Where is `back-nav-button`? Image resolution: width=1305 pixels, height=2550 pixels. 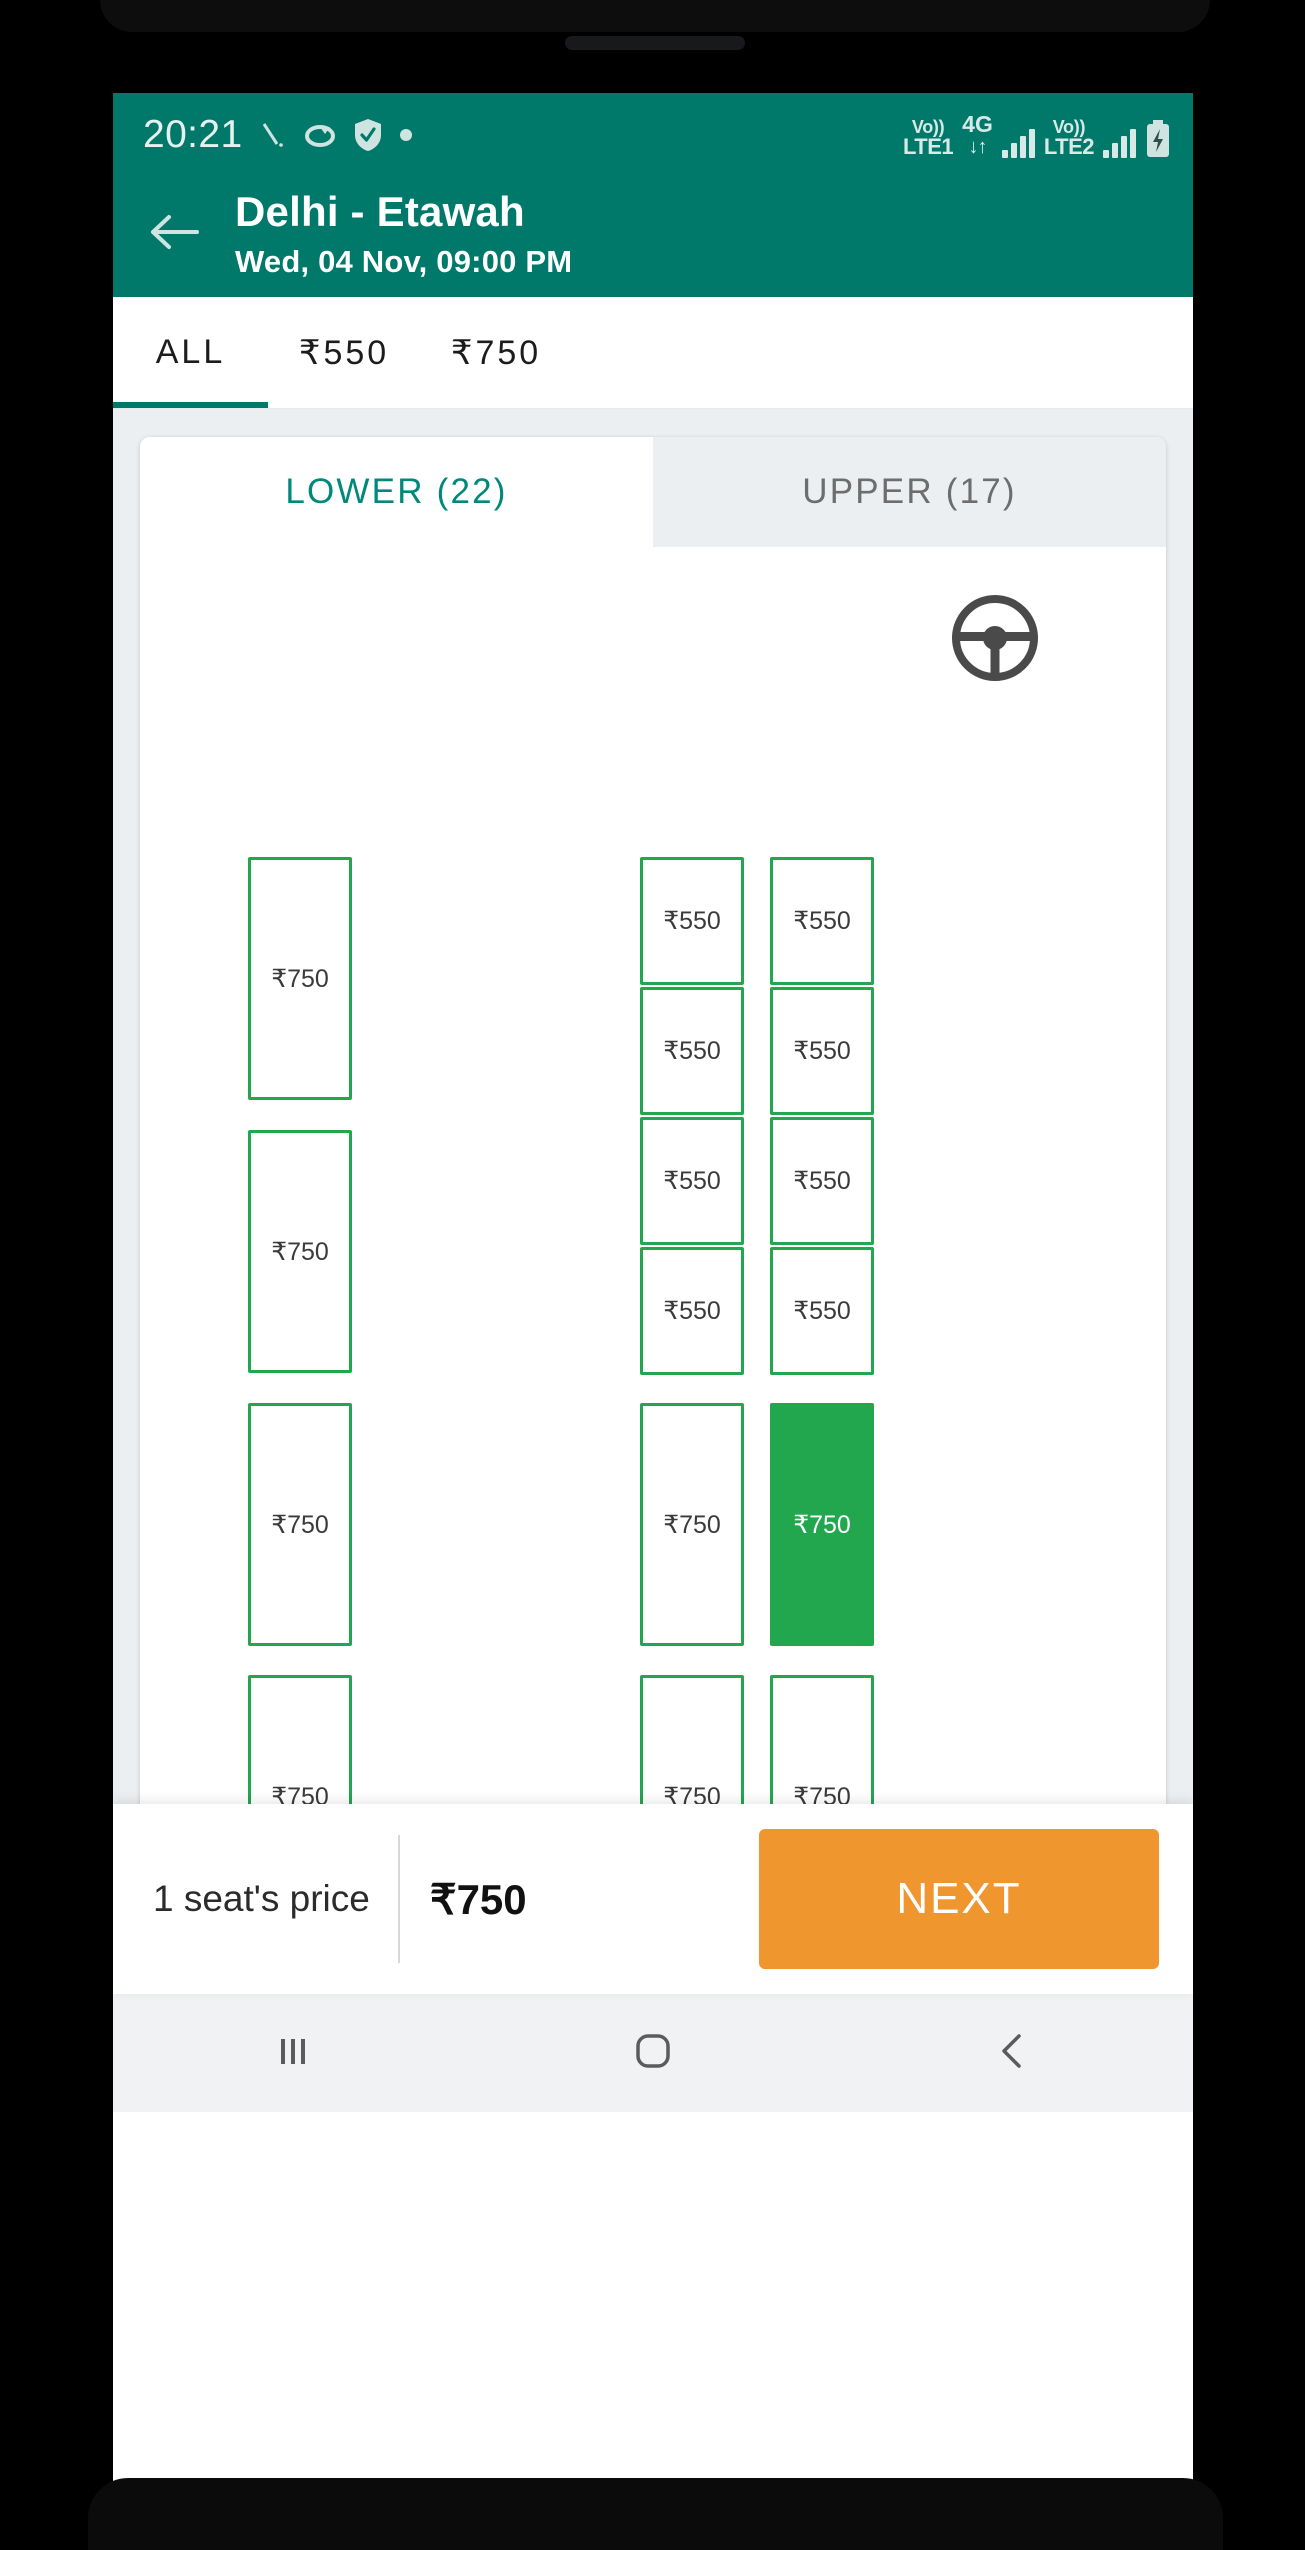
back-nav-button is located at coordinates (1013, 2053).